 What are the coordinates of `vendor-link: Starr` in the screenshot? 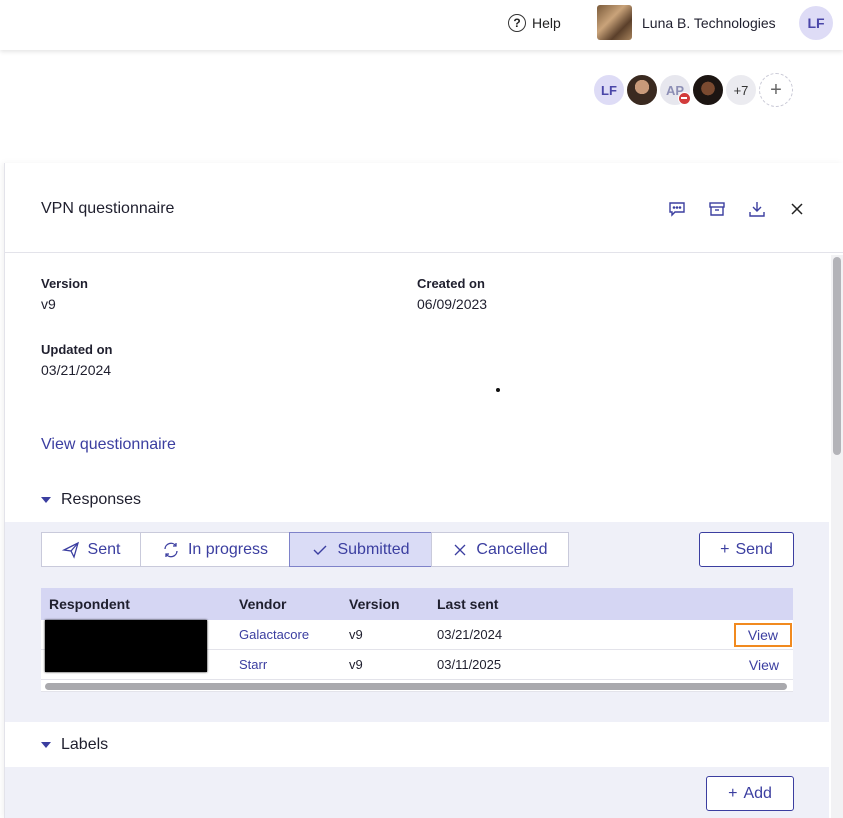 It's located at (253, 664).